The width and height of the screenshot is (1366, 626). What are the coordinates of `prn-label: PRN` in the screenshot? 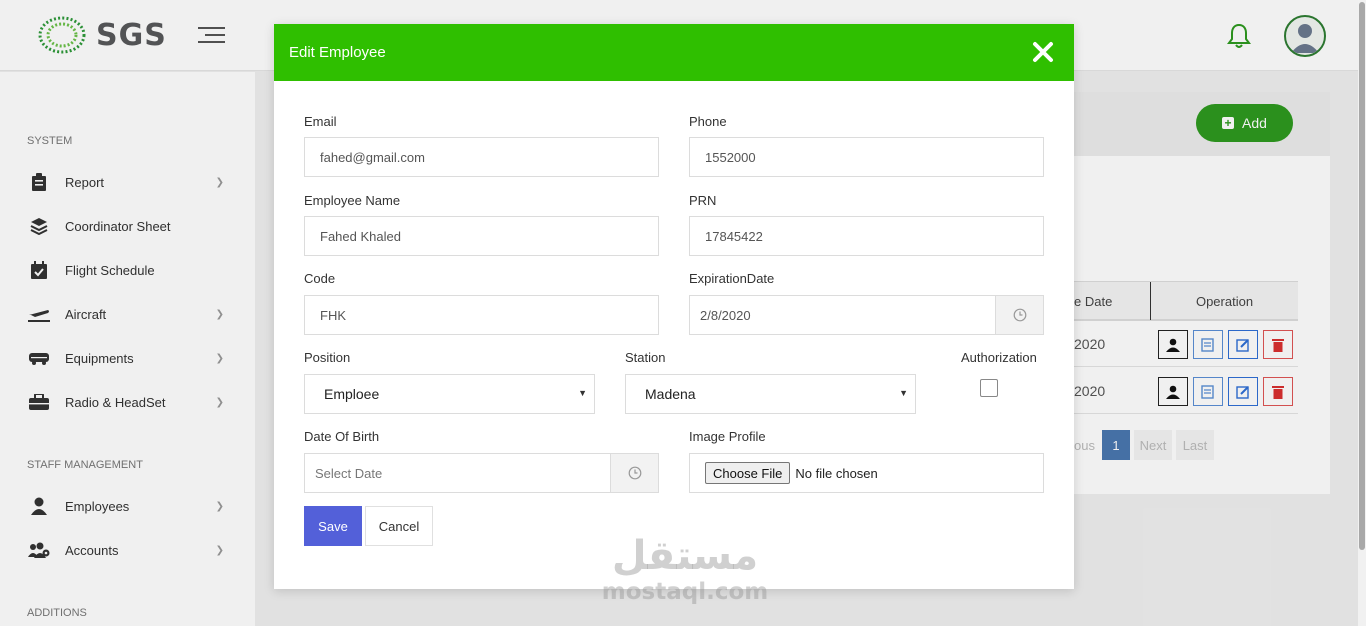 It's located at (703, 200).